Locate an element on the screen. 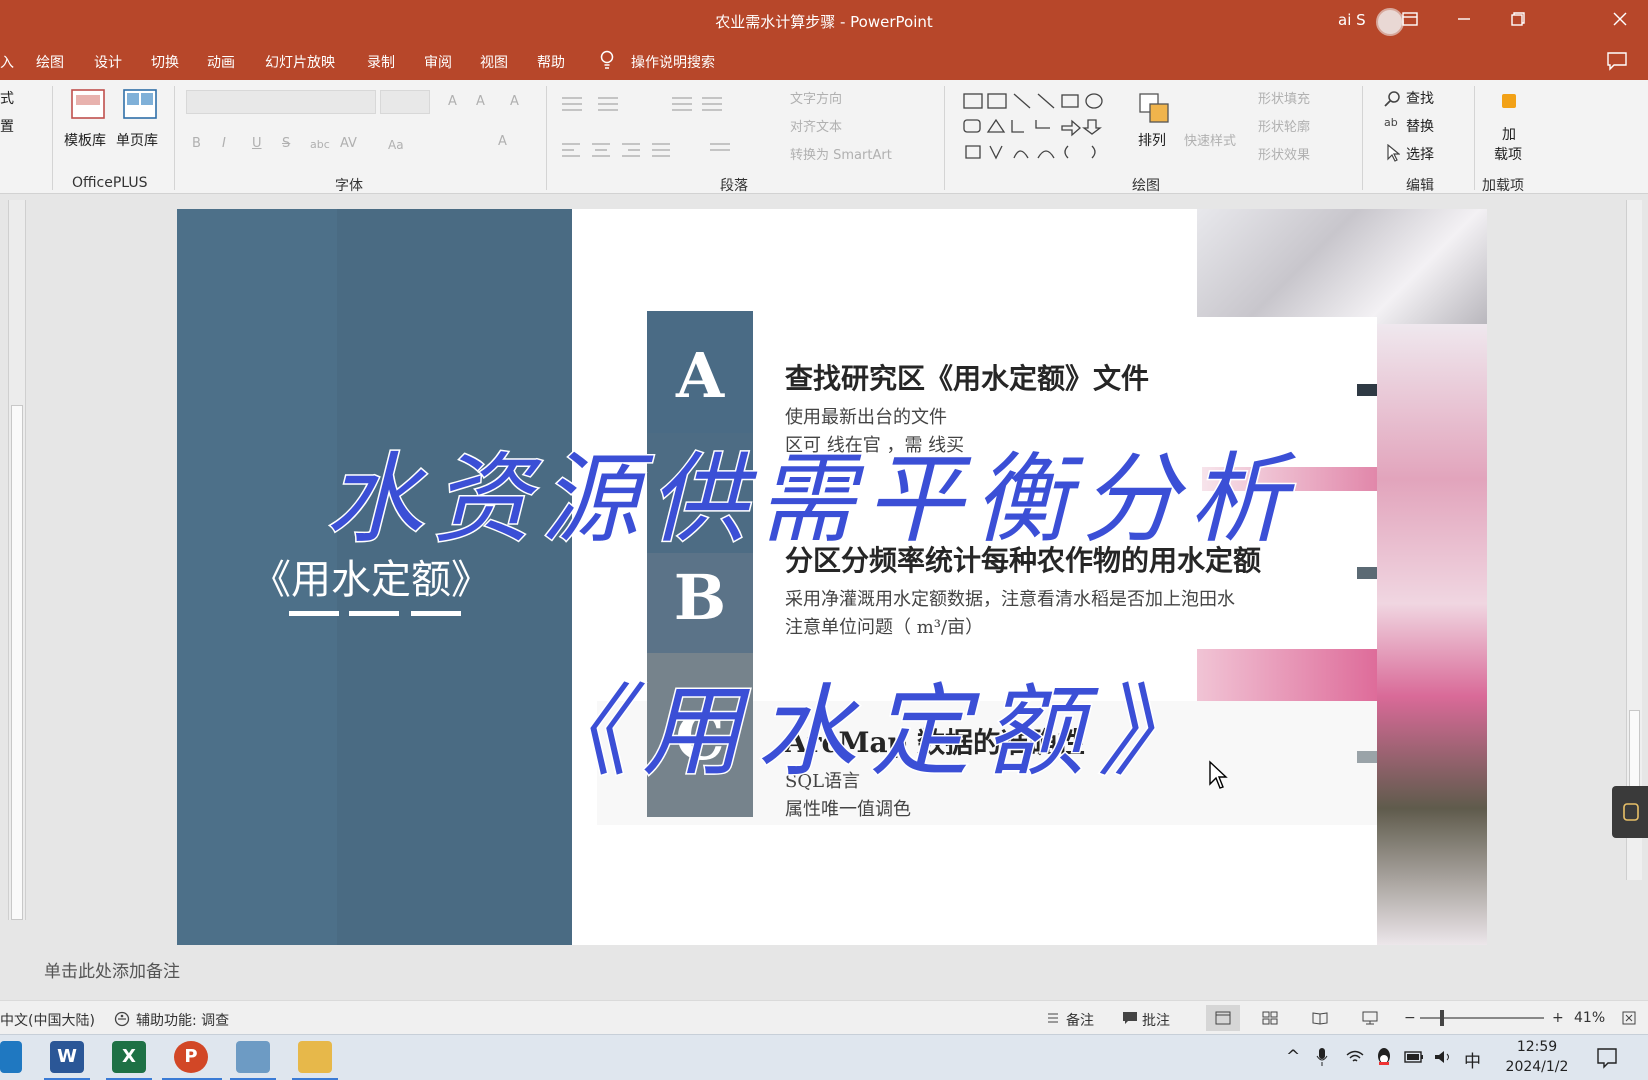 This screenshot has width=1648, height=1080. comments-toggle-button: 批注 is located at coordinates (1156, 1020).